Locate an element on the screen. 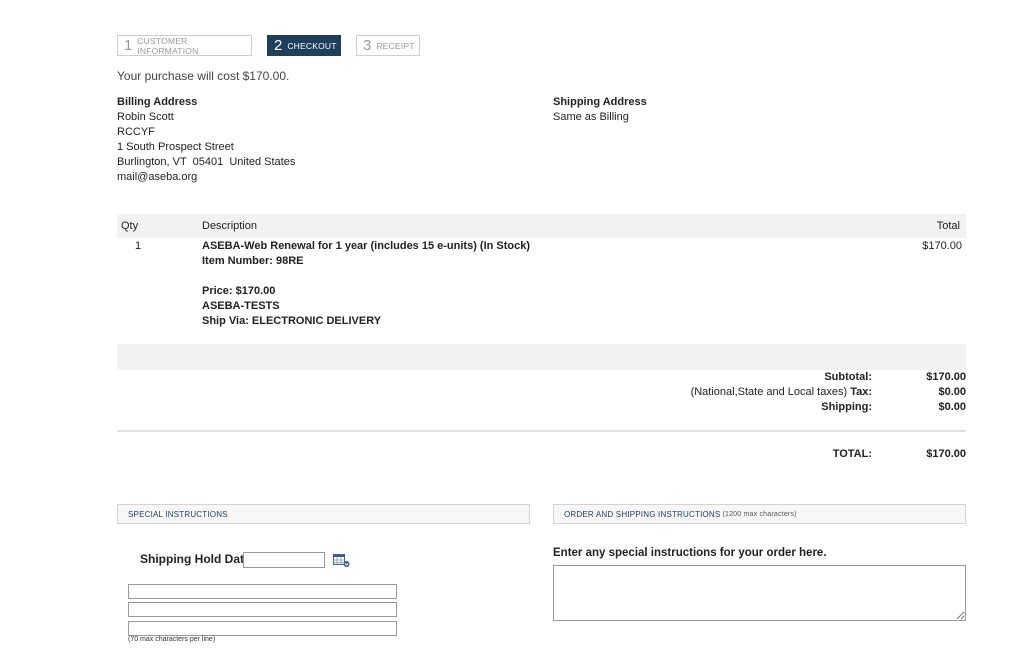  special-instructions-title: SPECIAL INSTRUCTIONS is located at coordinates (178, 514).